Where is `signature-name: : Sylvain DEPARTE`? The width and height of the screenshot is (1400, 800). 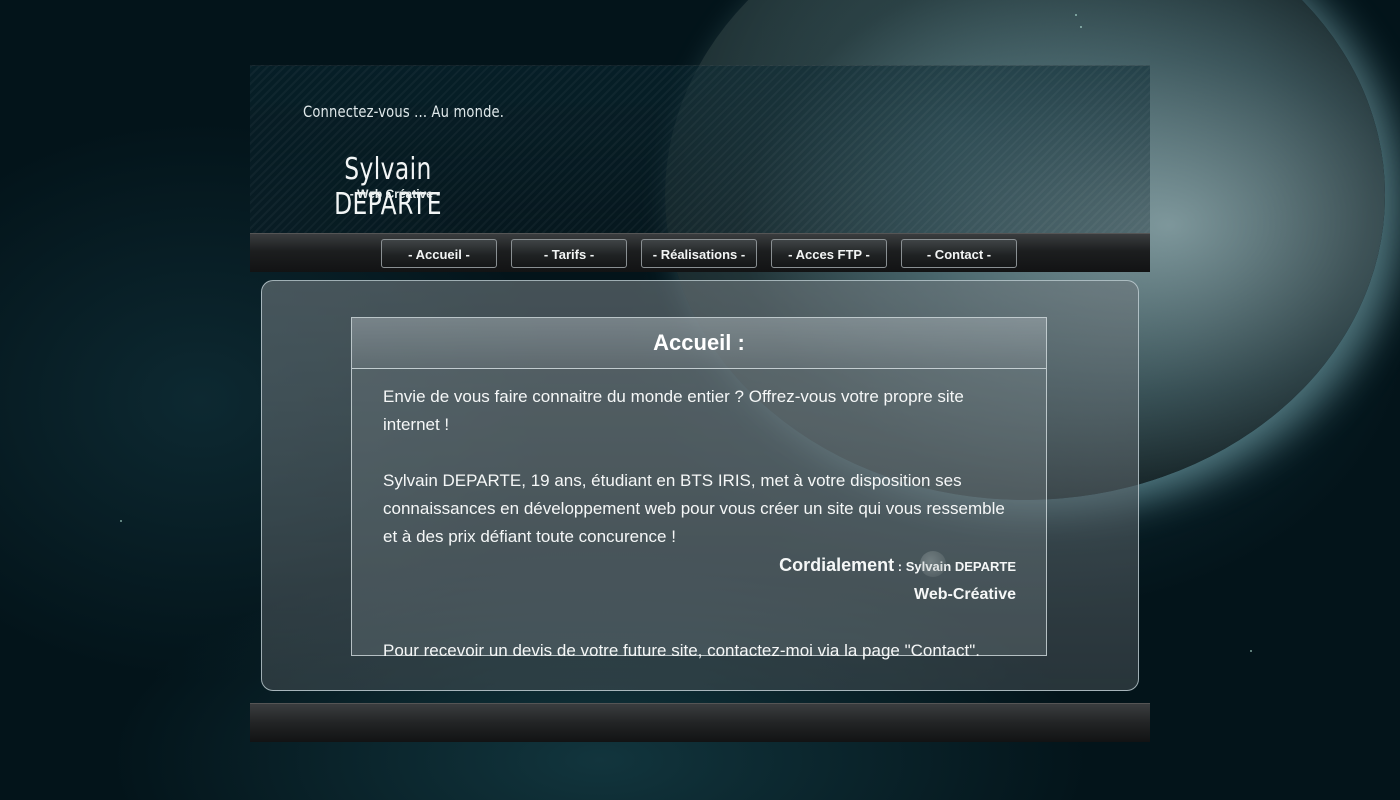 signature-name: : Sylvain DEPARTE is located at coordinates (955, 566).